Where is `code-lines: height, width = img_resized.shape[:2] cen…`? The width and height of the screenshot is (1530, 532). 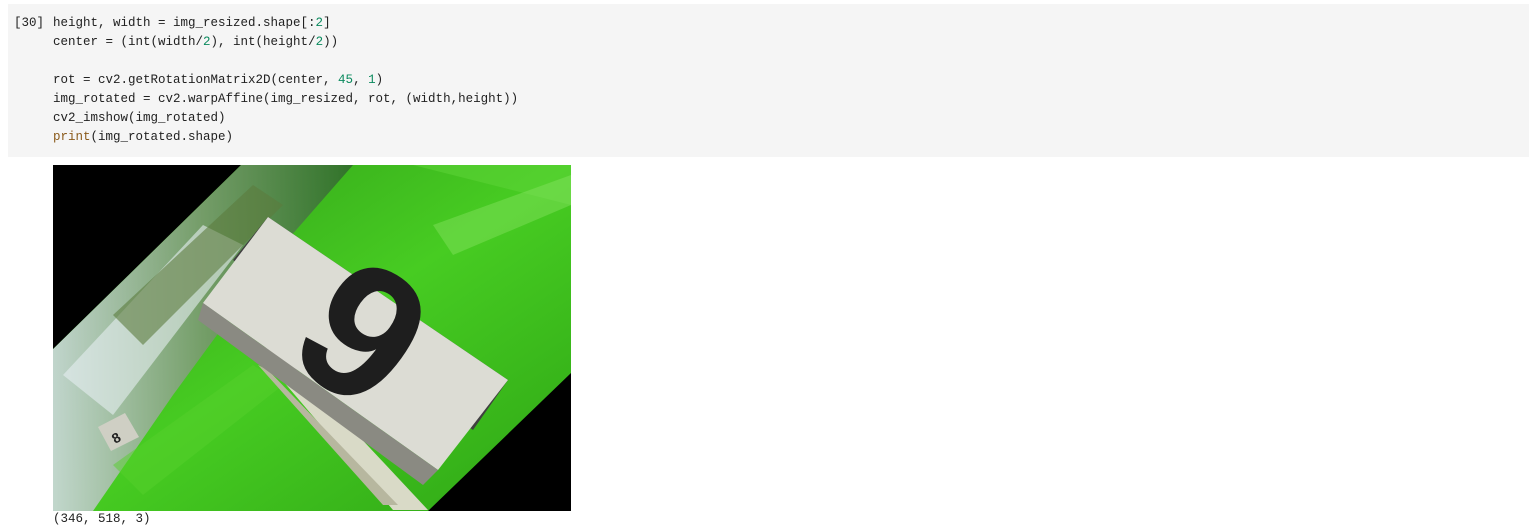
code-lines: height, width = img_resized.shape[:2] cen… is located at coordinates (285, 80).